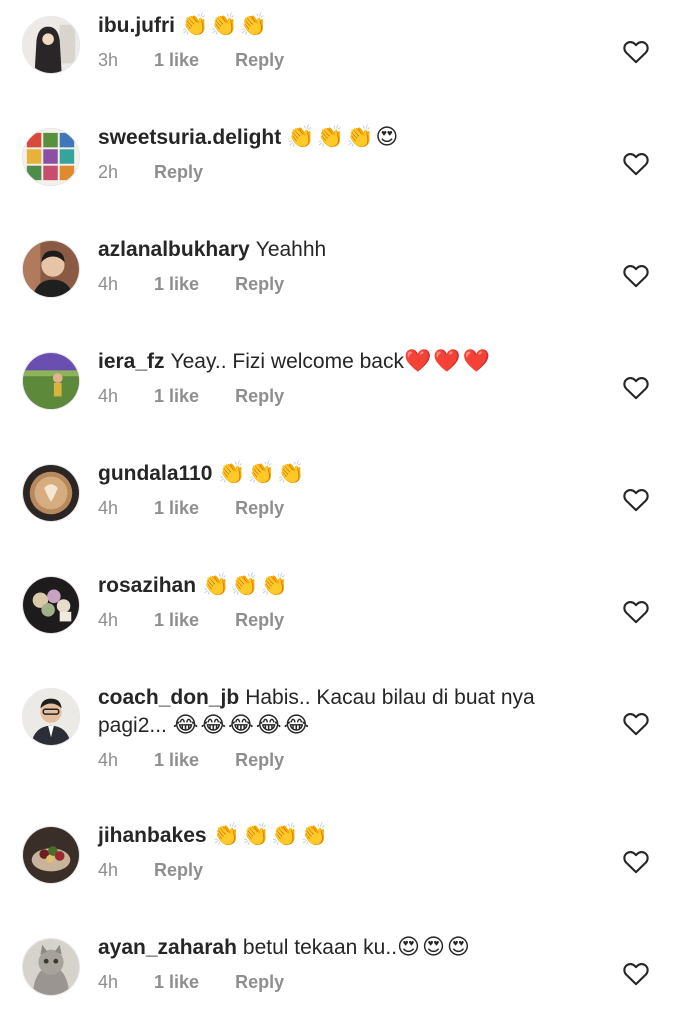 This screenshot has width=688, height=1024. I want to click on comment-text: ibu.jufri 👏👏👏, so click(350, 26).